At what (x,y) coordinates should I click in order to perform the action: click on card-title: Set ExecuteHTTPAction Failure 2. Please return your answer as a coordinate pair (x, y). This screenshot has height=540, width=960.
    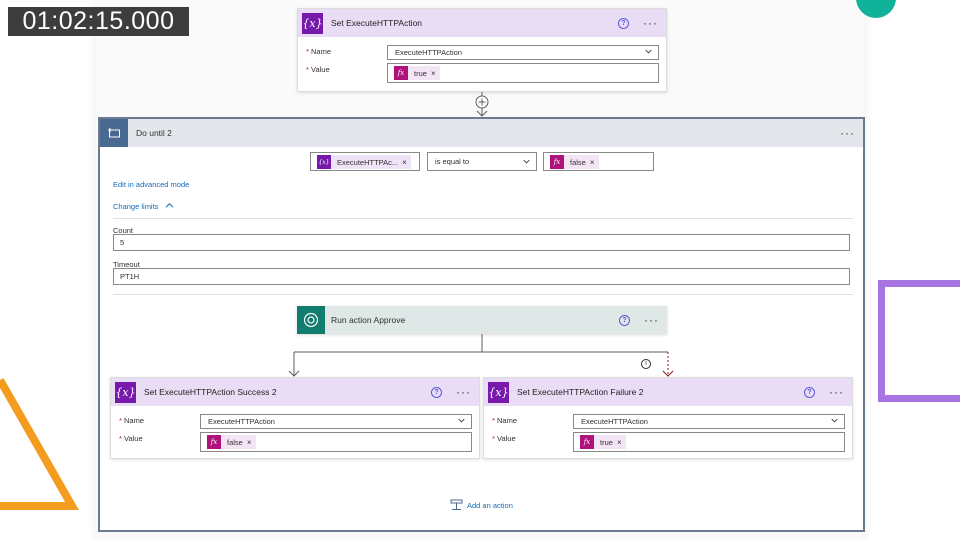
    Looking at the image, I should click on (580, 392).